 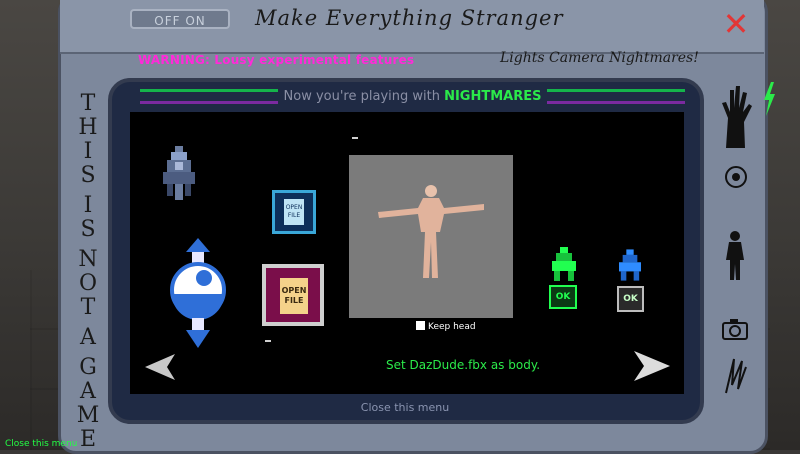 What do you see at coordinates (364, 96) in the screenshot?
I see `header-prefix: Now you're playing with` at bounding box center [364, 96].